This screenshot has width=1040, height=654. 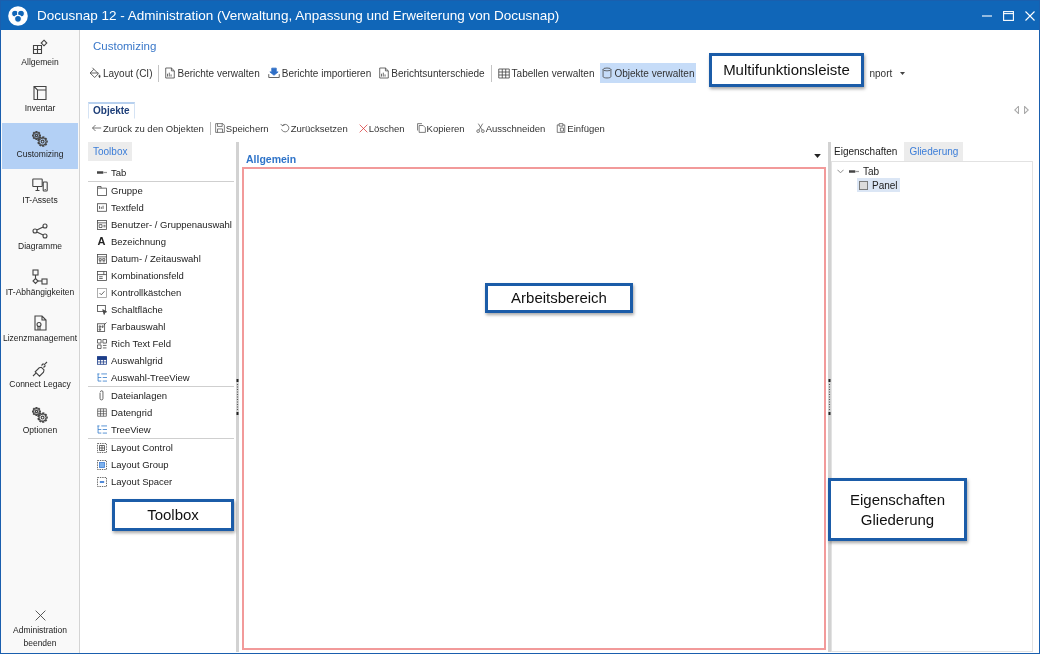 I want to click on toolbox-item: Auswahl-TreeView, so click(x=161, y=377).